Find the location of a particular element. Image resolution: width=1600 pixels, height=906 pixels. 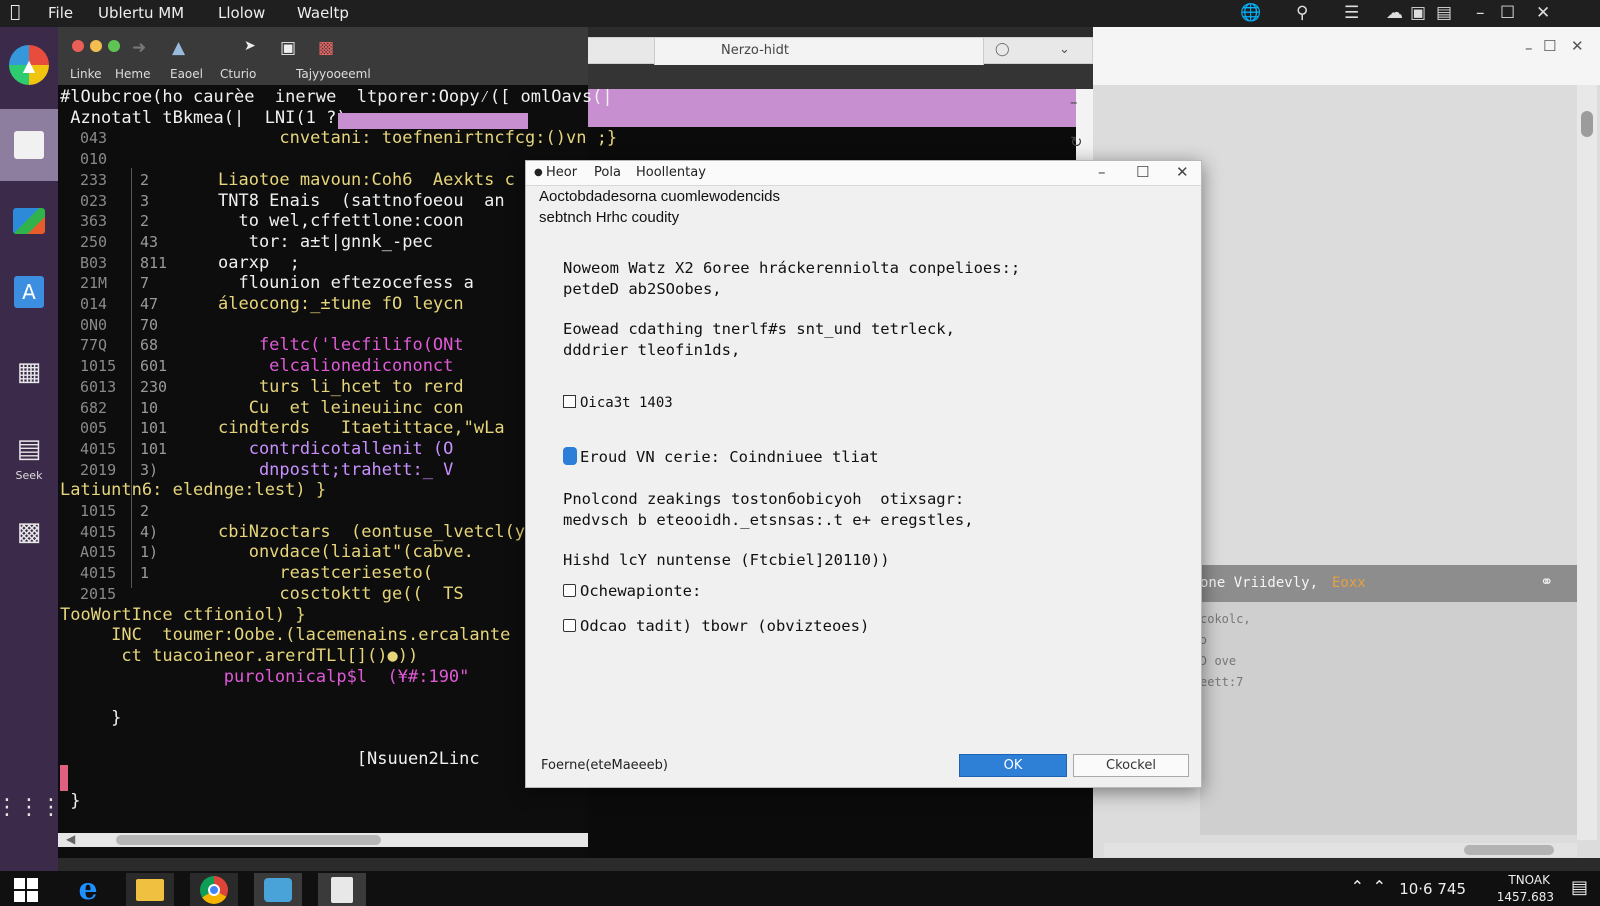

browser-tab: Nerzo-hidt ◯ is located at coordinates (832, 51).